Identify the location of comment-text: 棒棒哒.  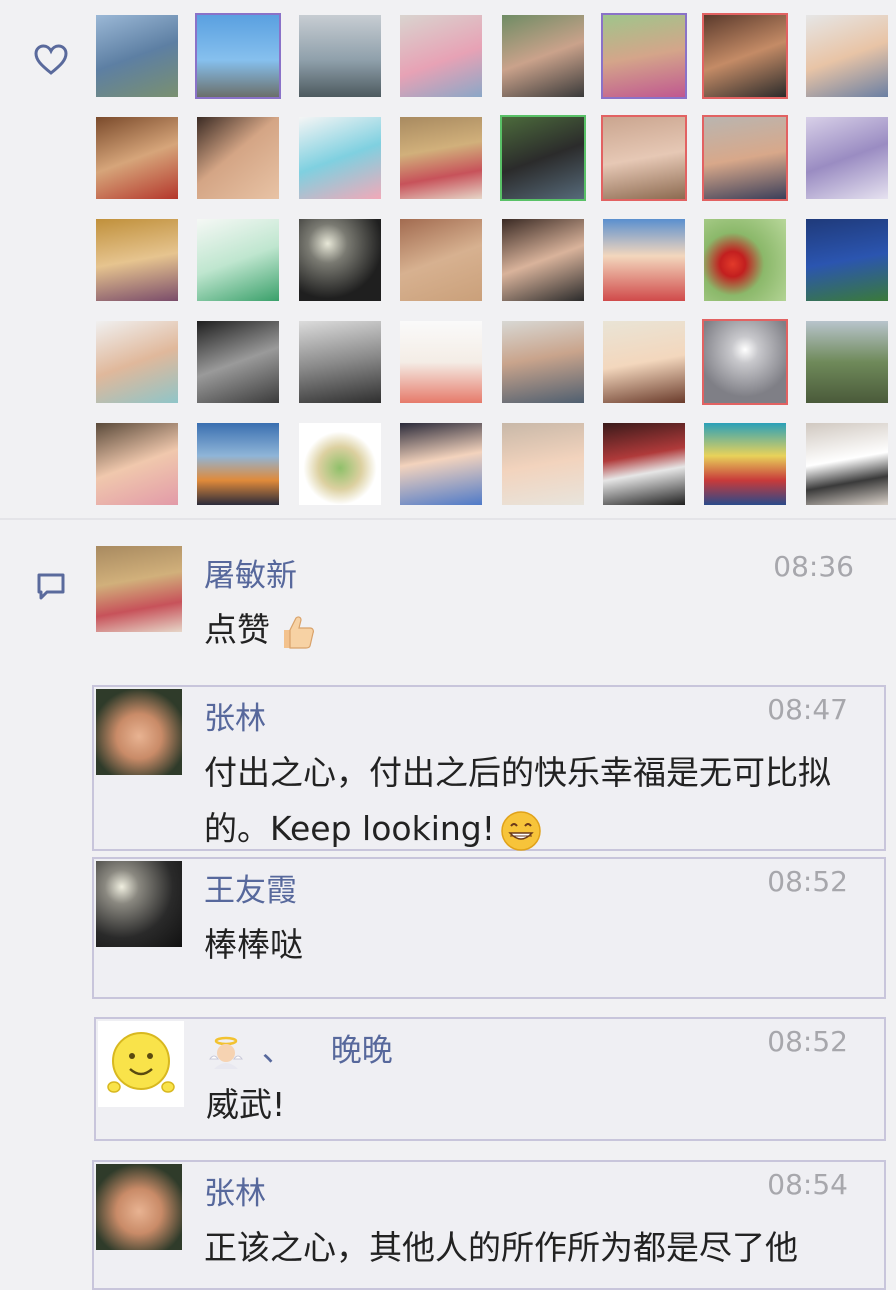
(253, 944).